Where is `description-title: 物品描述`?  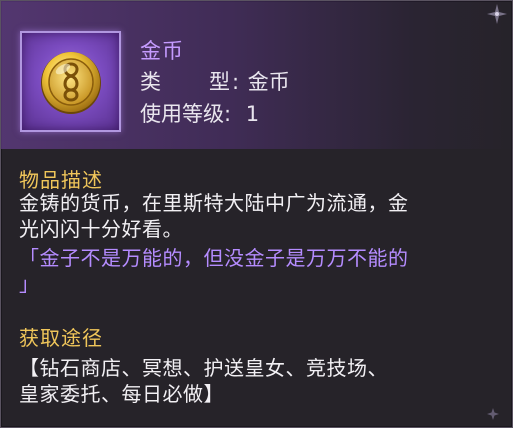
description-title: 物品描述 is located at coordinates (61, 180).